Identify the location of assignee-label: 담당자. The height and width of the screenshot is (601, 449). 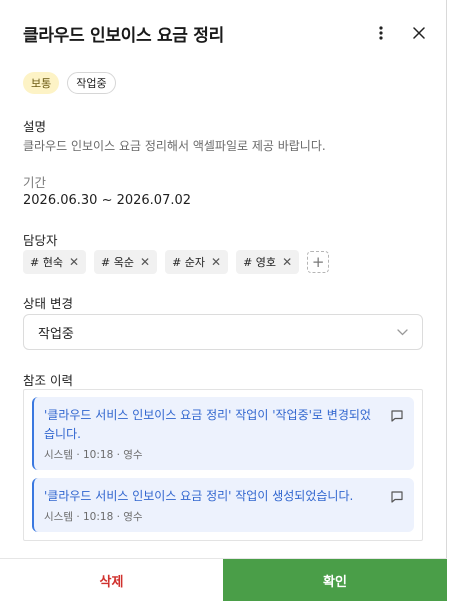
(40, 240).